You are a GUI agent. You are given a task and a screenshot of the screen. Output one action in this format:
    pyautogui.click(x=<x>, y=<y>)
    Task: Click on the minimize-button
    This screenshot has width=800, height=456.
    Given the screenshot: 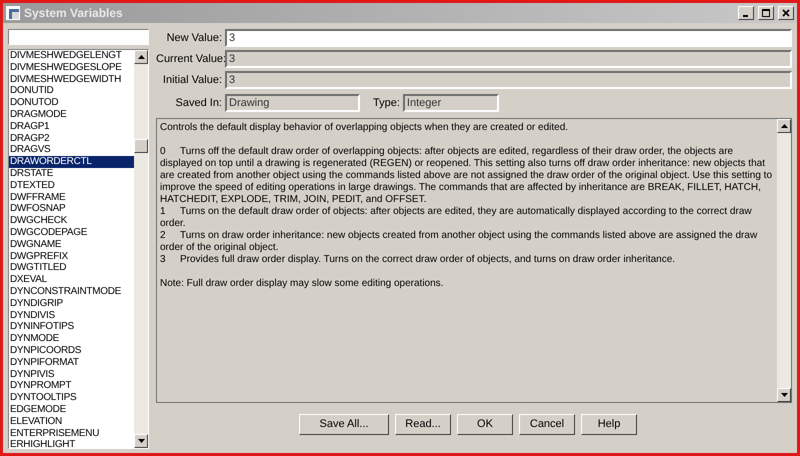 What is the action you would take?
    pyautogui.click(x=746, y=13)
    